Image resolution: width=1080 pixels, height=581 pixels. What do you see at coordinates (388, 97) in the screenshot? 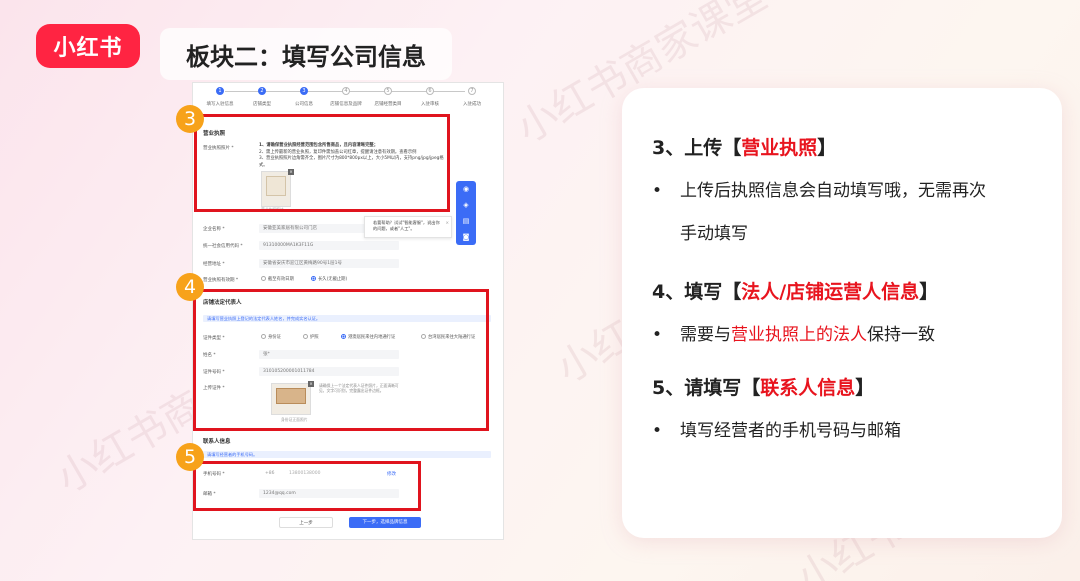
I see `step-5: 5 店铺经营类目` at bounding box center [388, 97].